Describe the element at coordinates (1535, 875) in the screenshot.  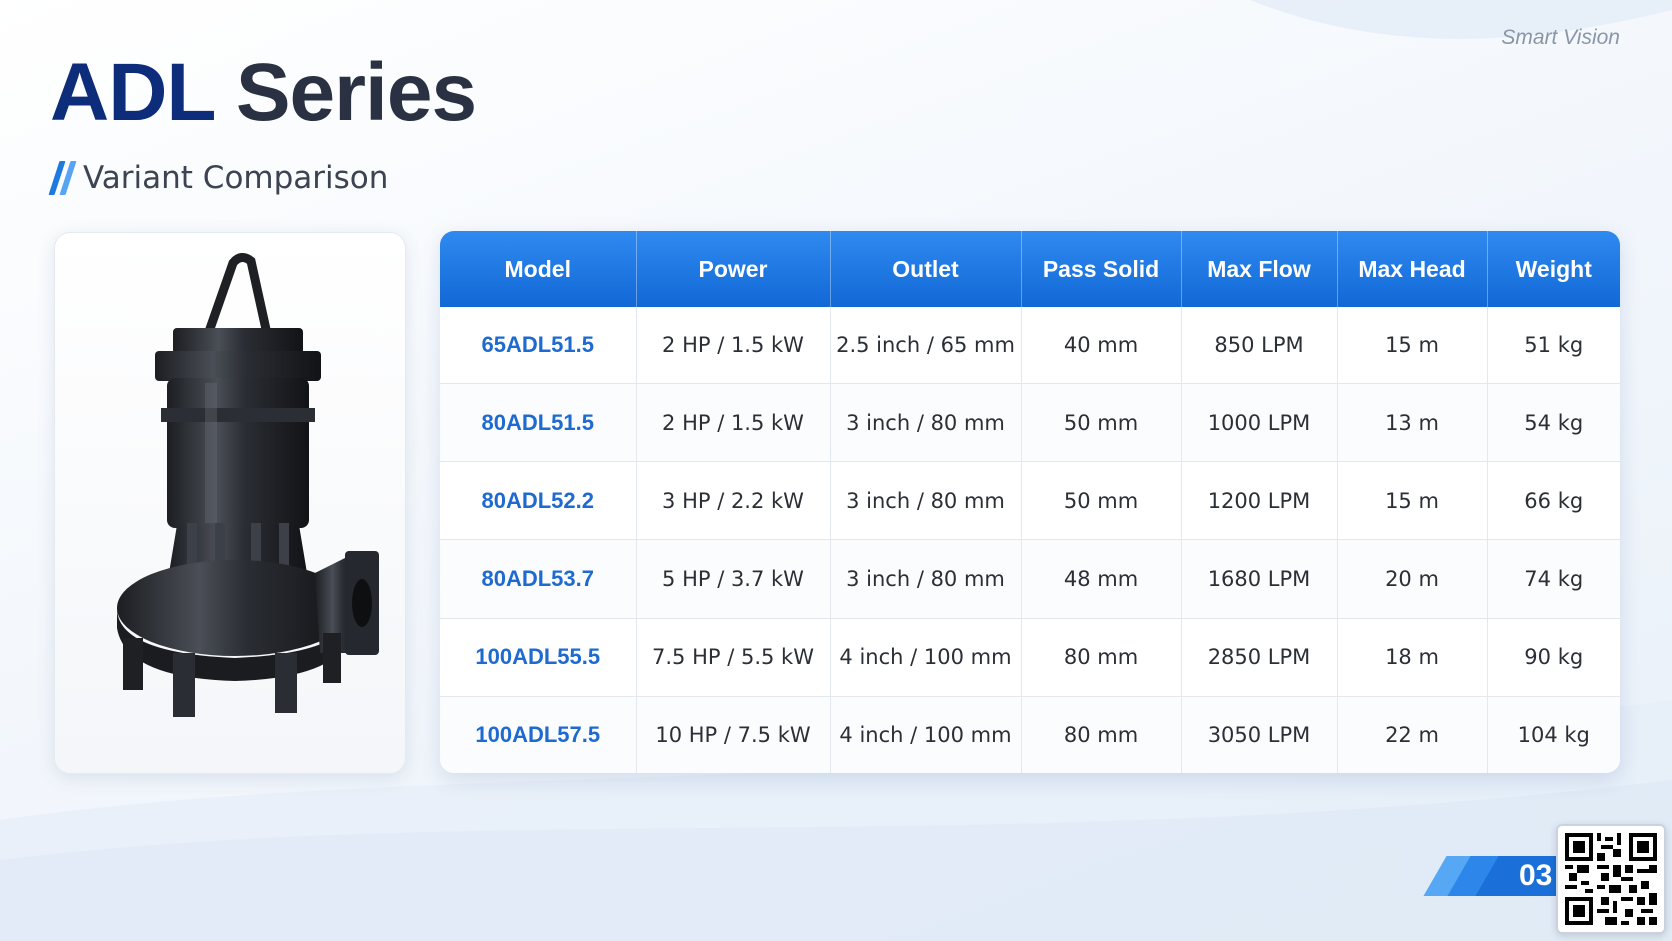
I see `page-number: 03` at that location.